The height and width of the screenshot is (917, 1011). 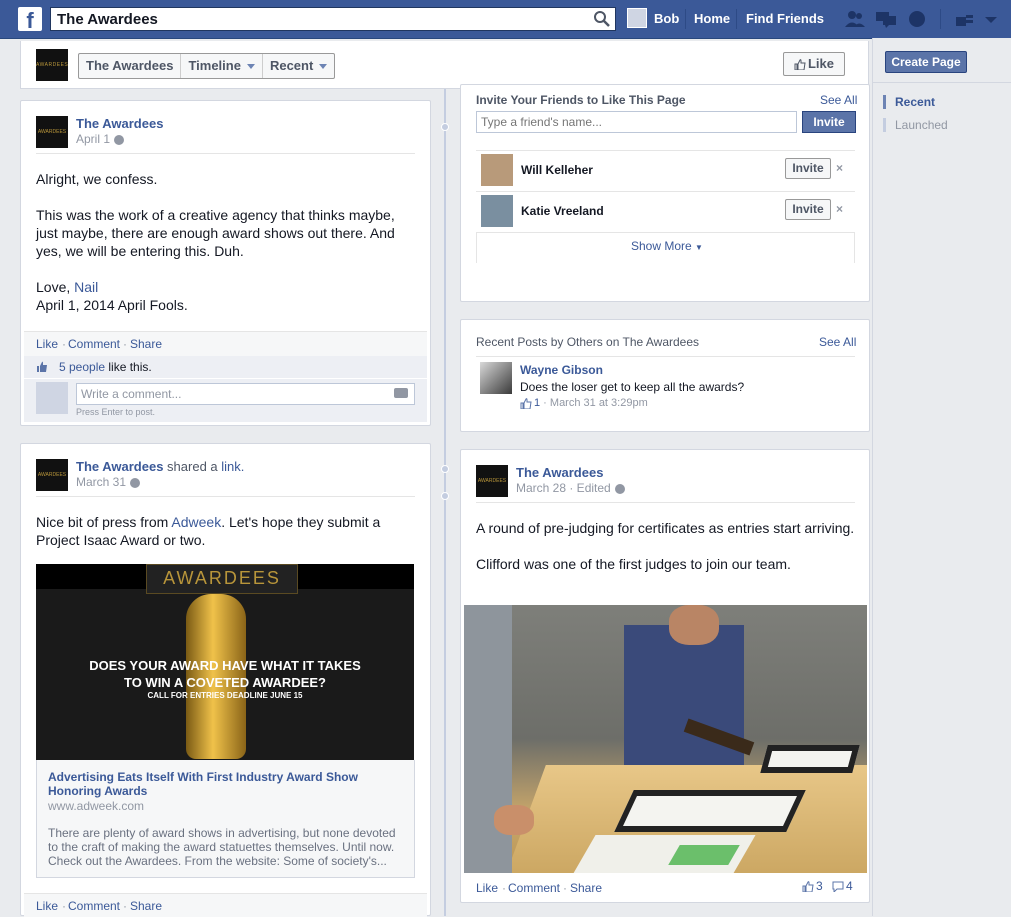 I want to click on create-page-button: Create Page, so click(x=926, y=62).